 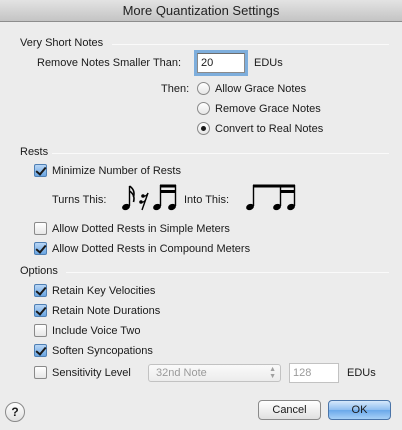 What do you see at coordinates (40, 350) in the screenshot?
I see `checkbox-soften-syncopations` at bounding box center [40, 350].